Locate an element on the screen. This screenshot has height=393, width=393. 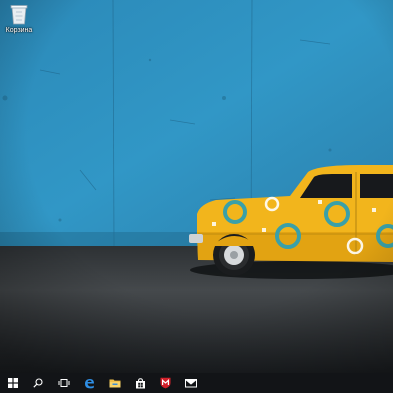
mcafee-icon is located at coordinates (165, 383).